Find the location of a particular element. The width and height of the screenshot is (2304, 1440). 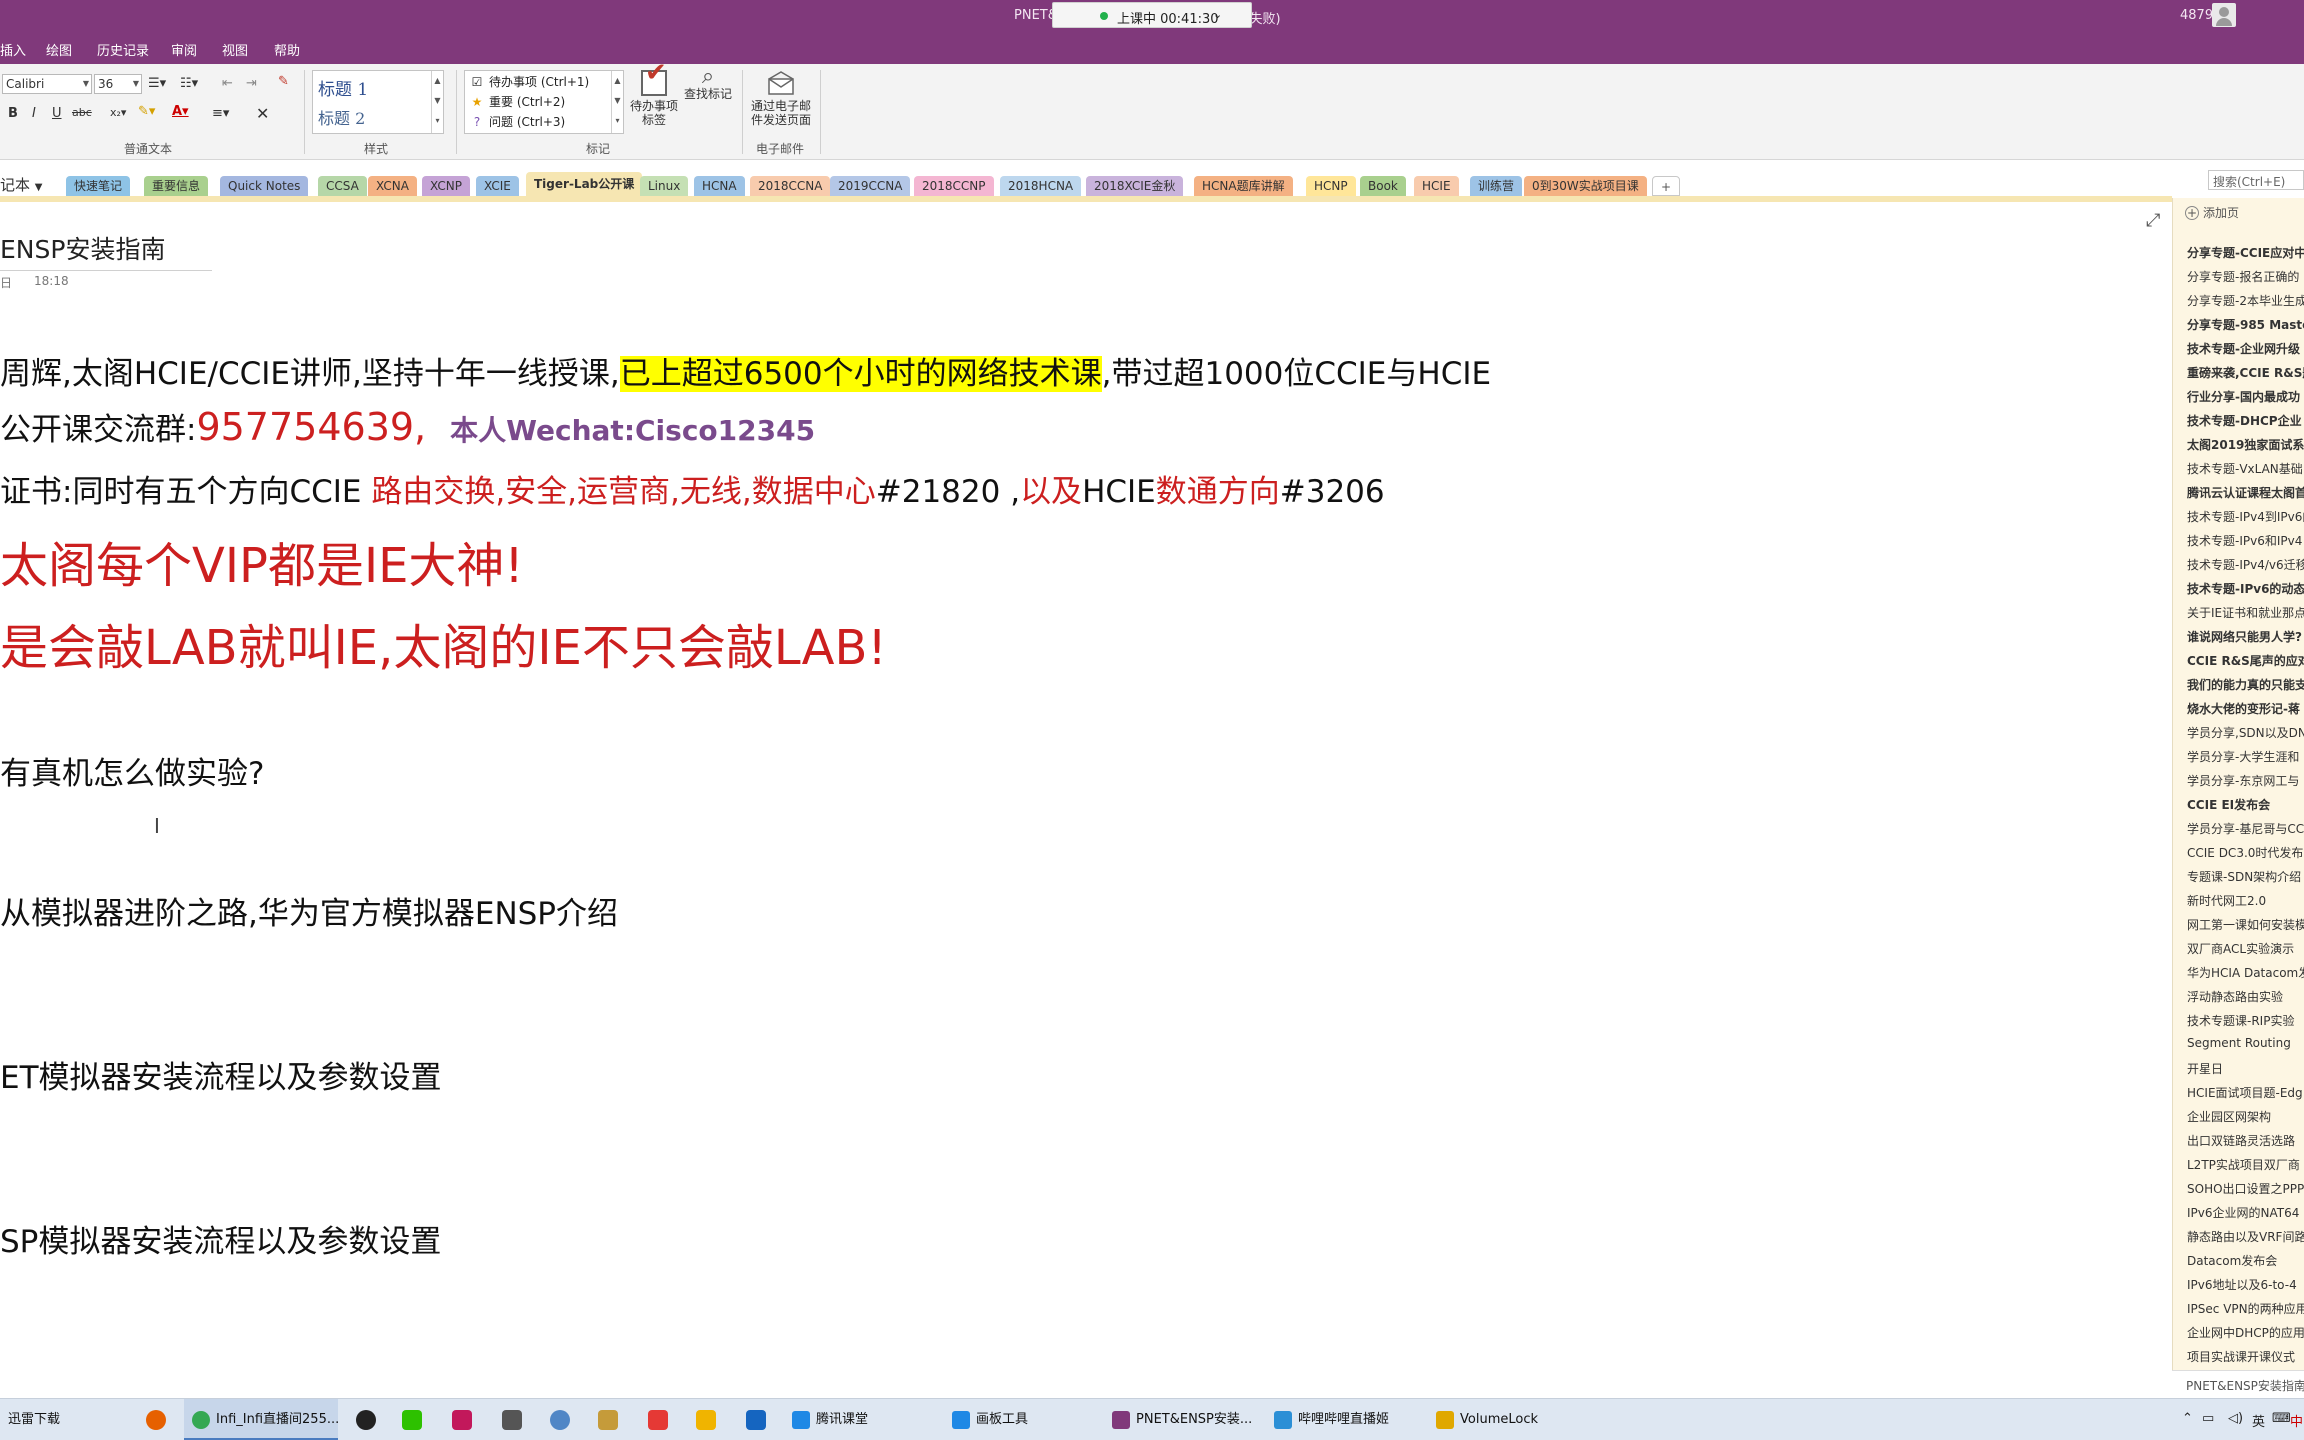

page-list-item: 技术专题-企业网升级 is located at coordinates (2243, 348).